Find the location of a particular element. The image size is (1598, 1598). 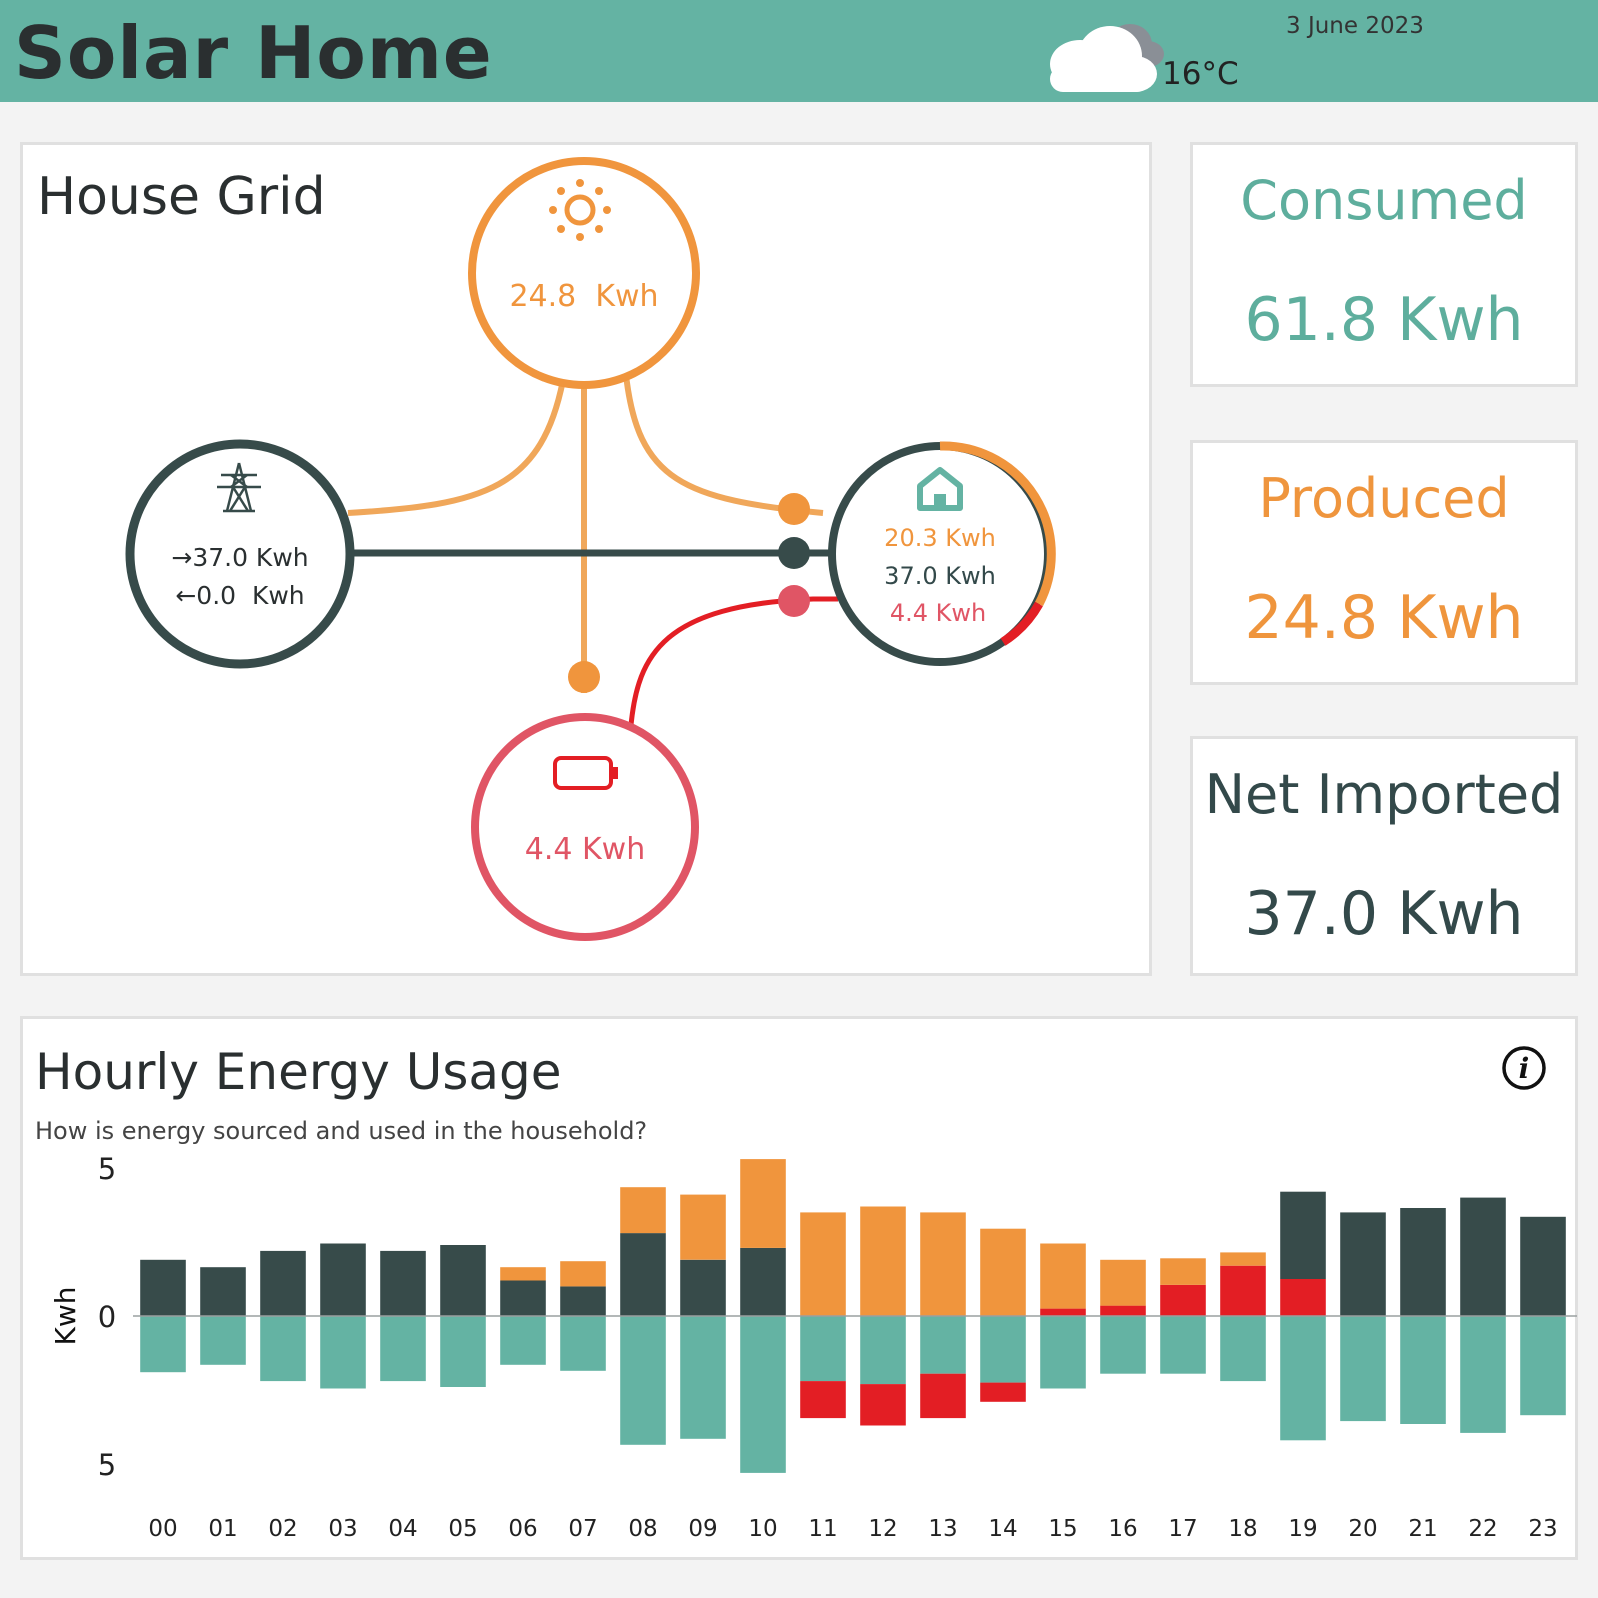

bar-01-s0 is located at coordinates (223, 1291).